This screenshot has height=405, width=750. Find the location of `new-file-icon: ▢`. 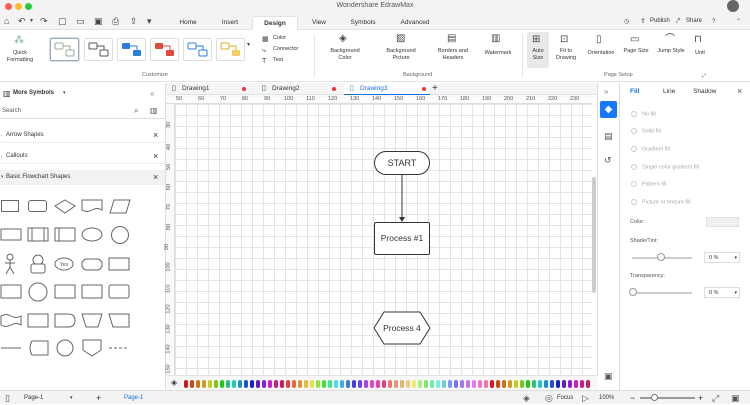

new-file-icon: ▢ is located at coordinates (62, 21).